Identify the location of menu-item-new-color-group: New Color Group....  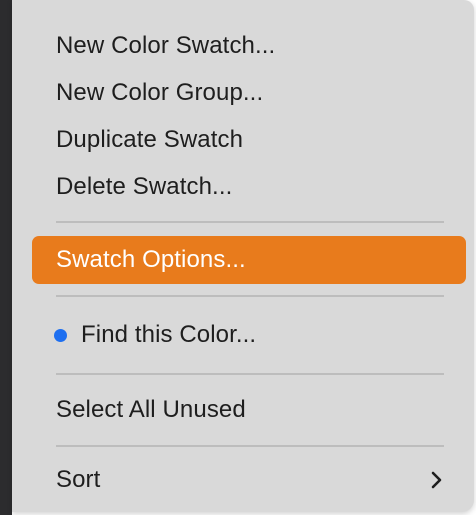
(249, 93).